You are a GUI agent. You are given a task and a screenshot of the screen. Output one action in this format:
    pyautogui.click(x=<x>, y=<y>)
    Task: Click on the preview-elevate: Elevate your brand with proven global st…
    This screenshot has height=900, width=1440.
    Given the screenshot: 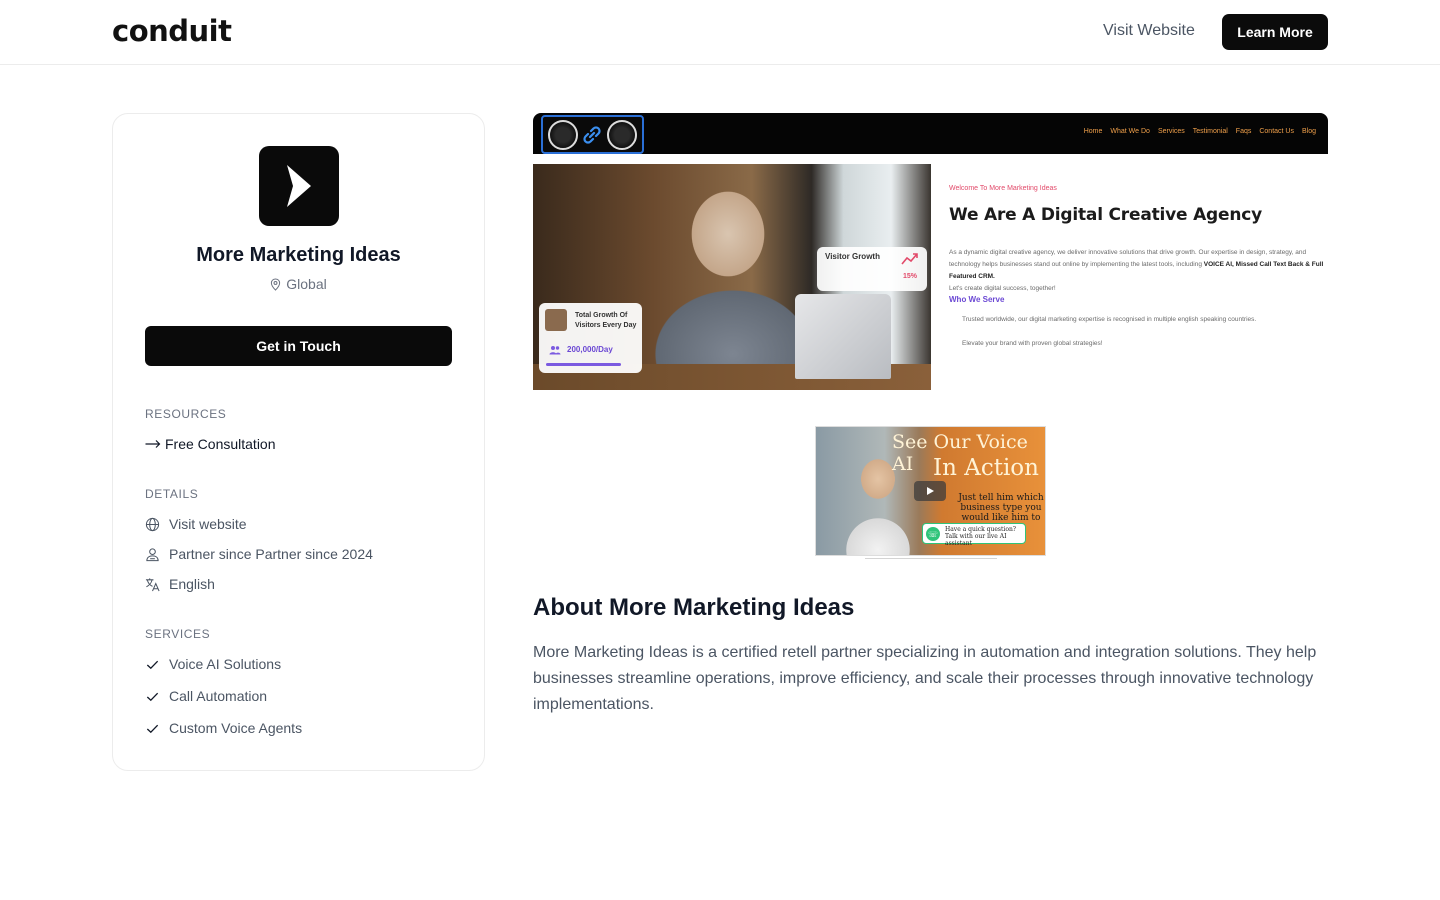 What is the action you would take?
    pyautogui.click(x=1032, y=343)
    